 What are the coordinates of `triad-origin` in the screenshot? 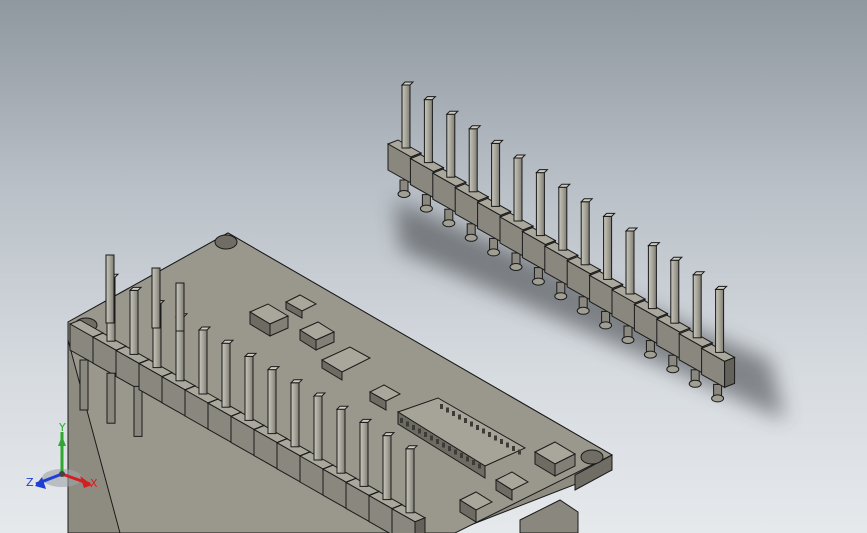 It's located at (62, 474).